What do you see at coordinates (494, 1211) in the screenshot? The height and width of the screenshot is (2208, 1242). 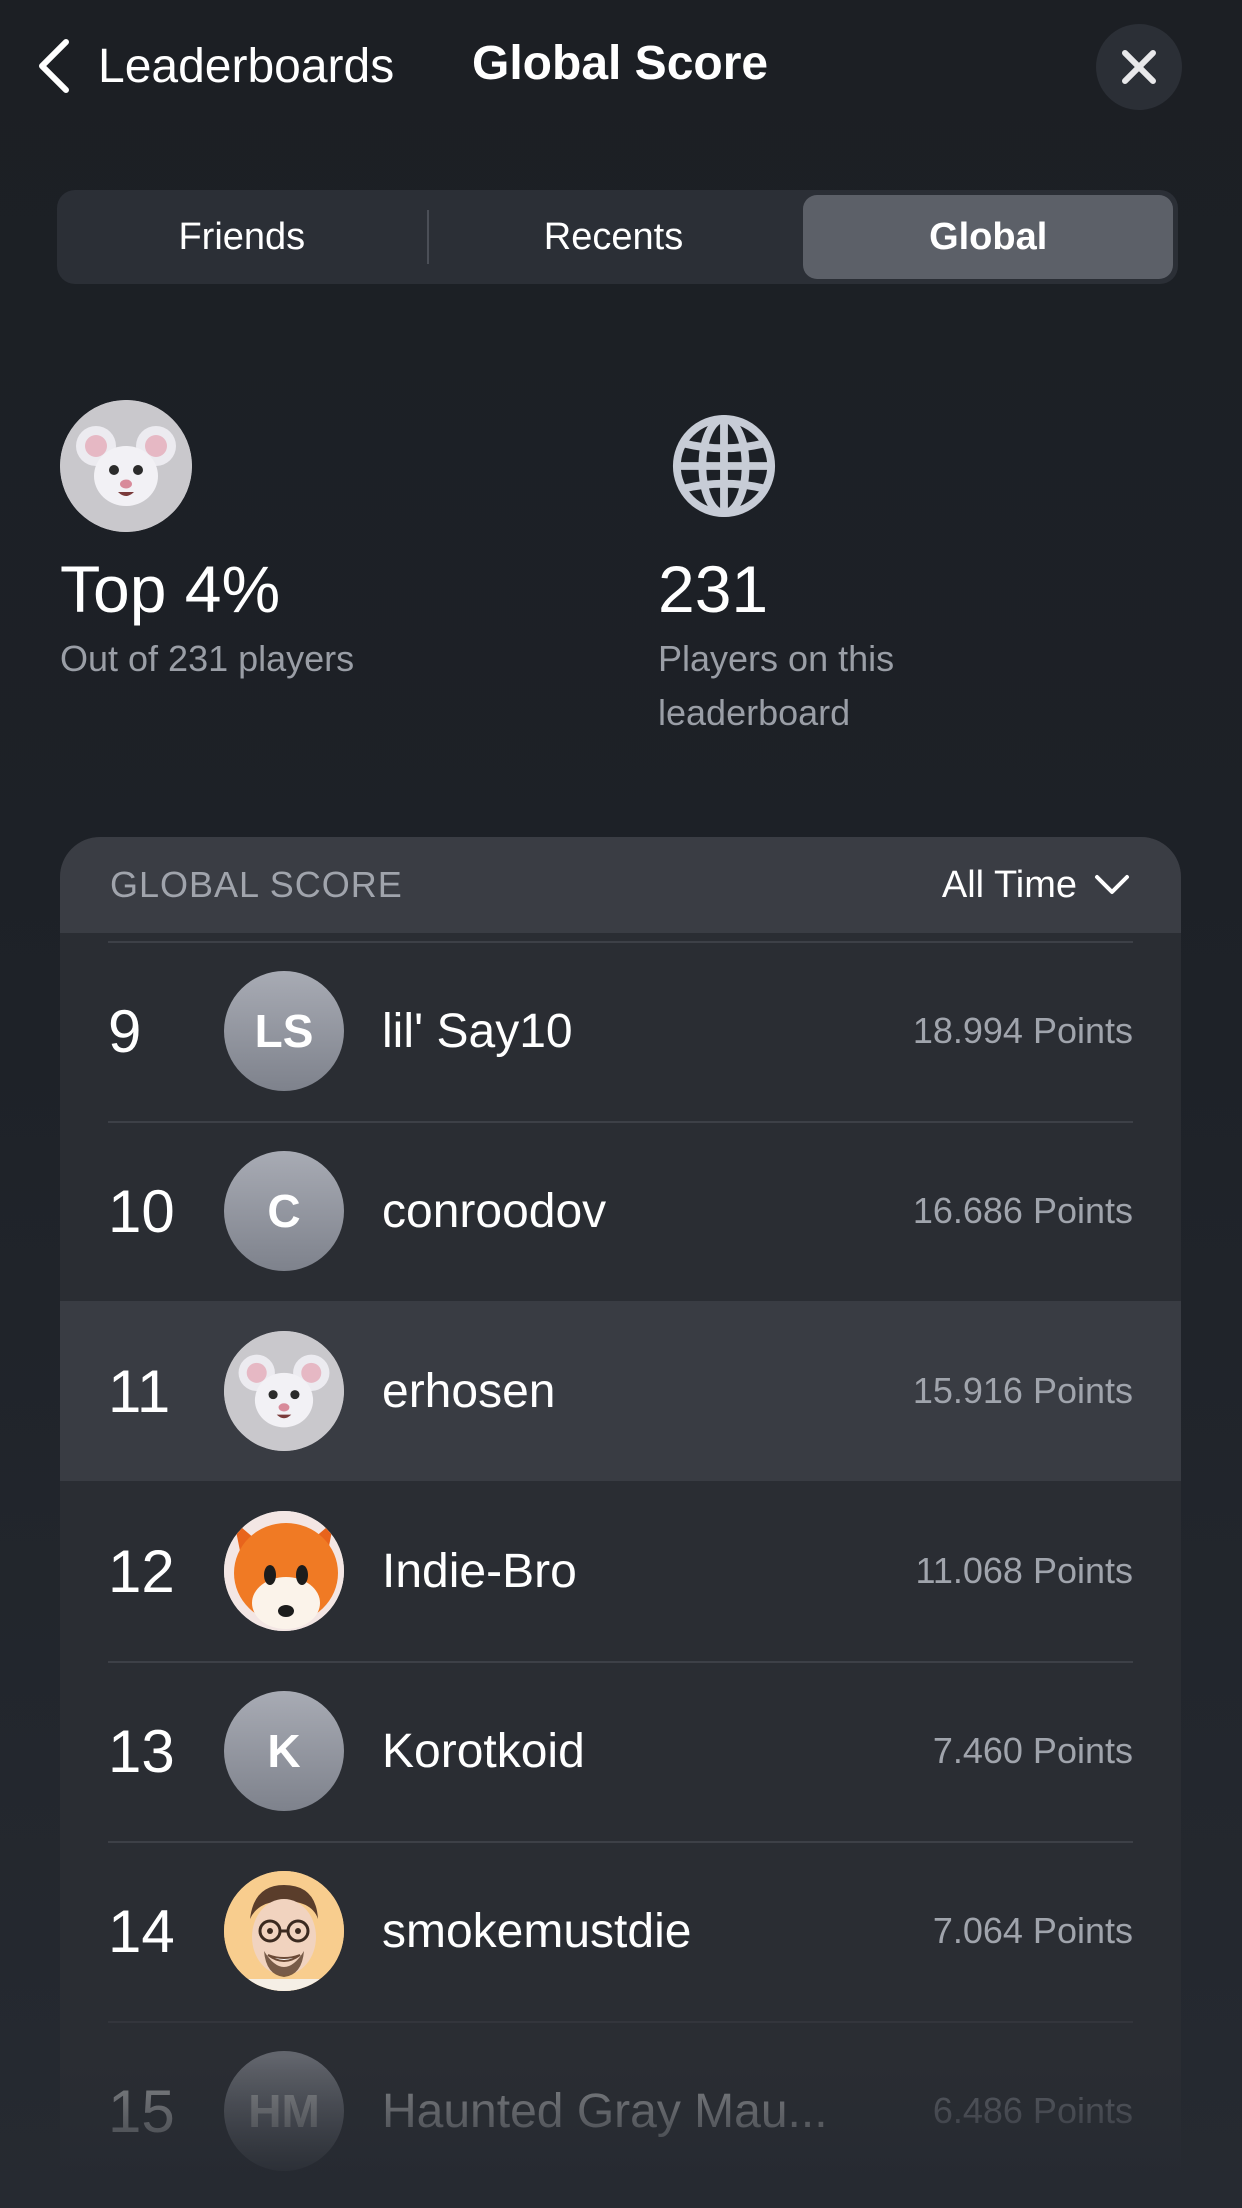 I see `player-name: conroodov` at bounding box center [494, 1211].